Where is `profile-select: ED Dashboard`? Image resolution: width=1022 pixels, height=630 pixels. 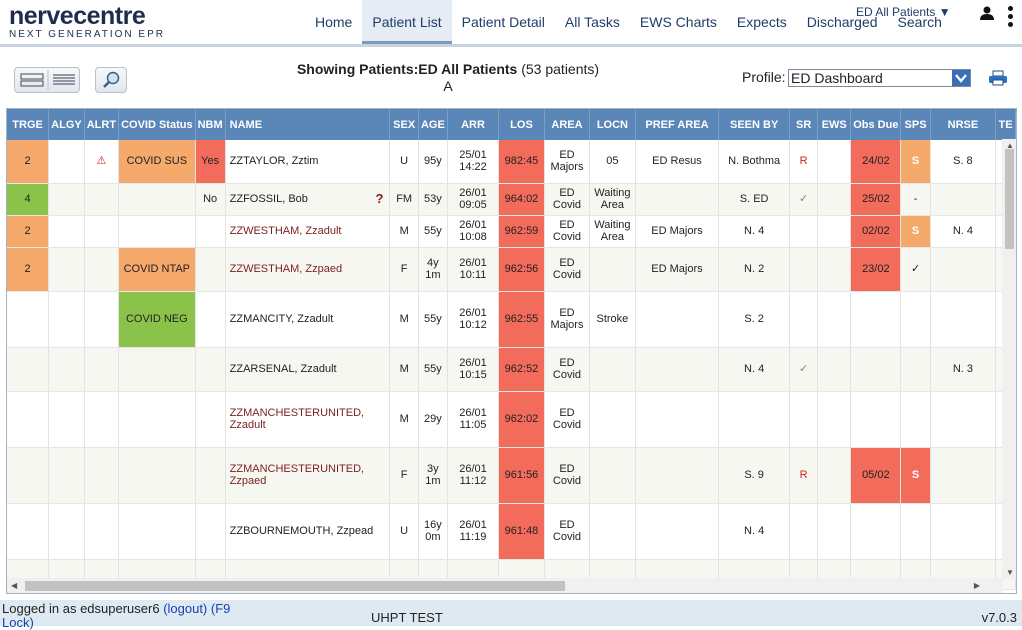 profile-select: ED Dashboard is located at coordinates (879, 78).